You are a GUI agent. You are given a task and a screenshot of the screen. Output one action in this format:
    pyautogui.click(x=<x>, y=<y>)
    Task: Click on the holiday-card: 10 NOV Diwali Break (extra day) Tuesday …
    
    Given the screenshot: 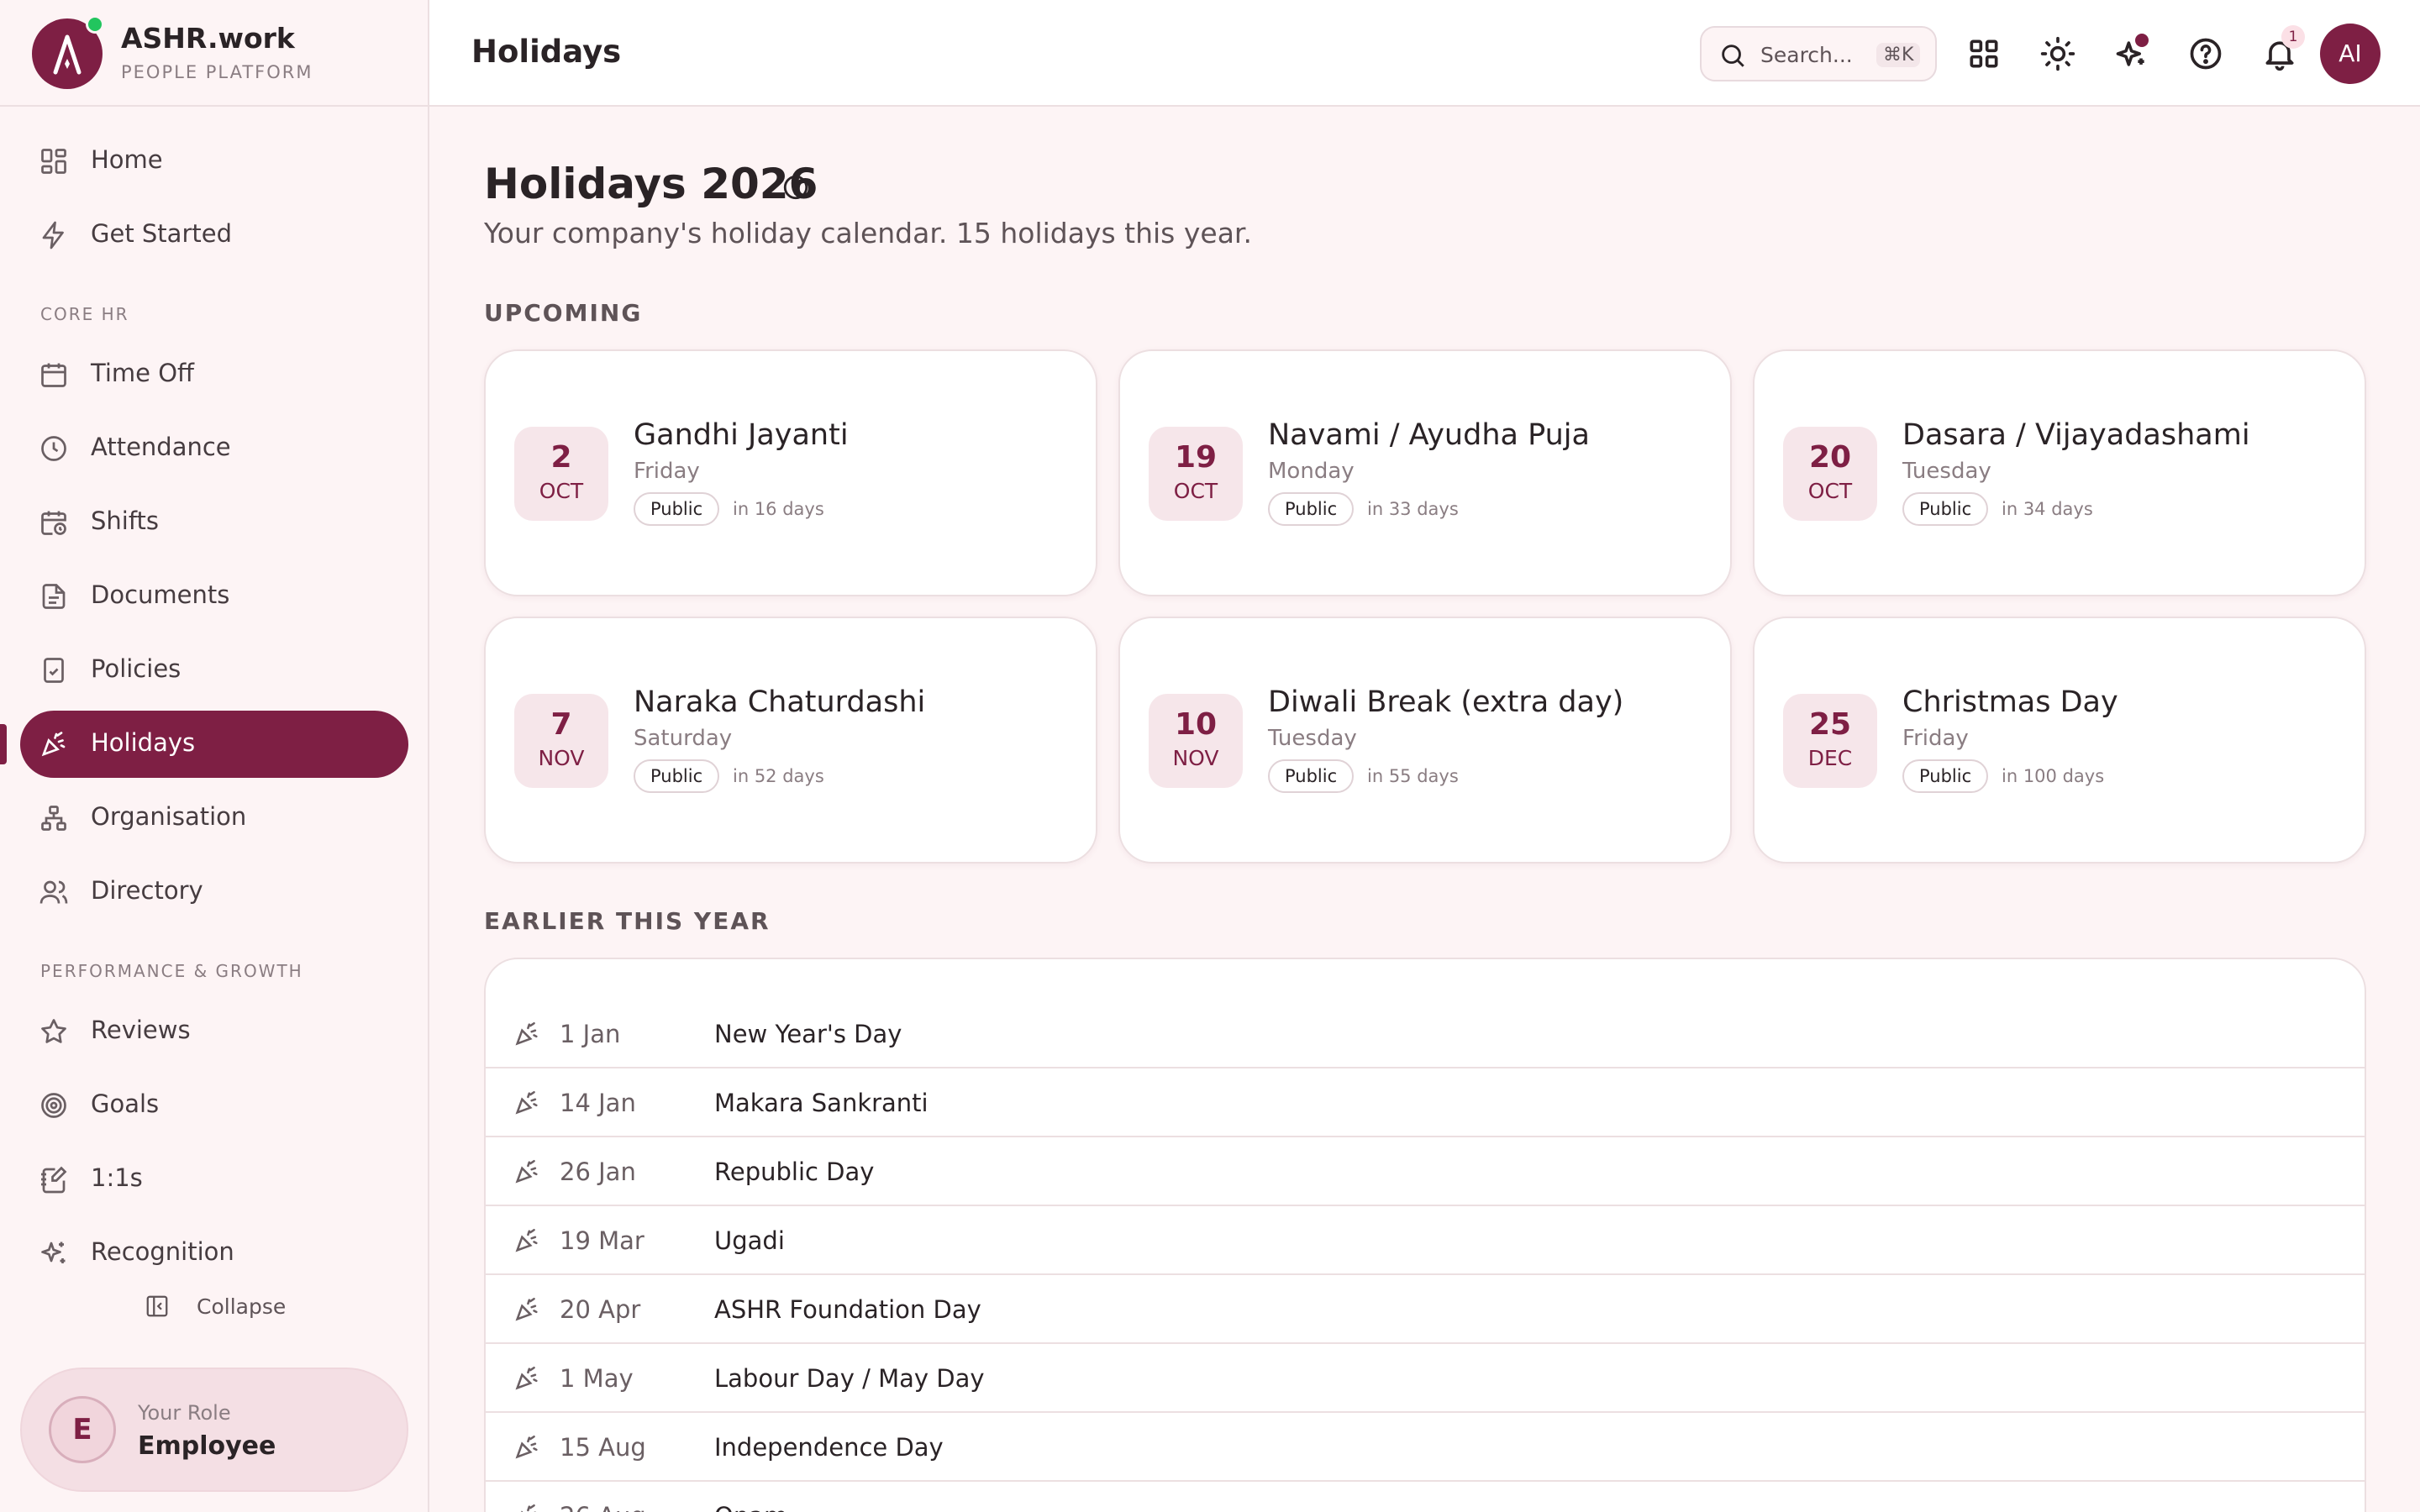 What is the action you would take?
    pyautogui.click(x=1425, y=740)
    